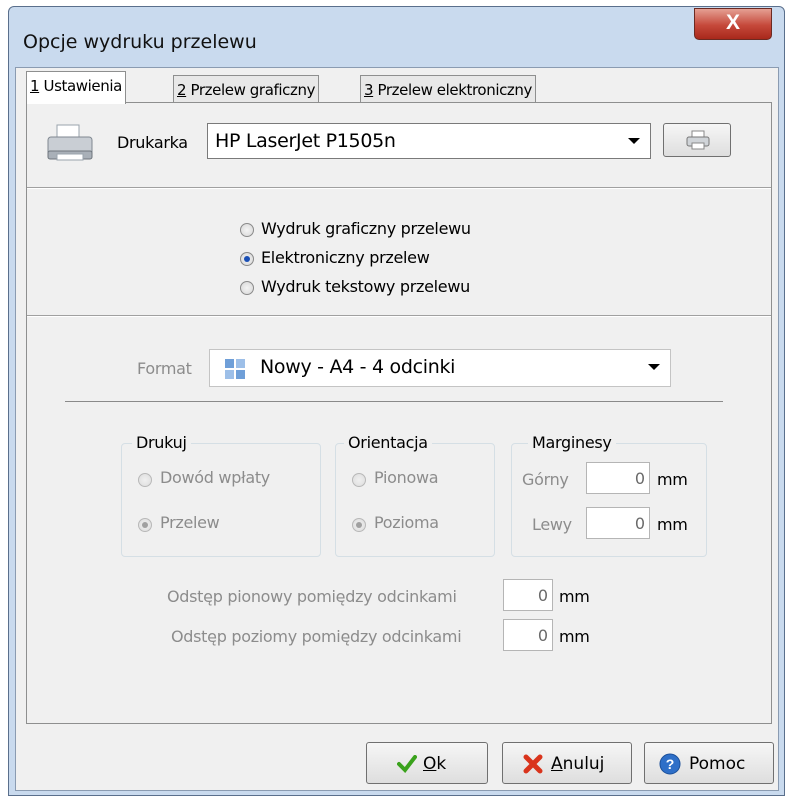 The image size is (785, 796). What do you see at coordinates (542, 635) in the screenshot?
I see `spacing-horizontal-value: 0` at bounding box center [542, 635].